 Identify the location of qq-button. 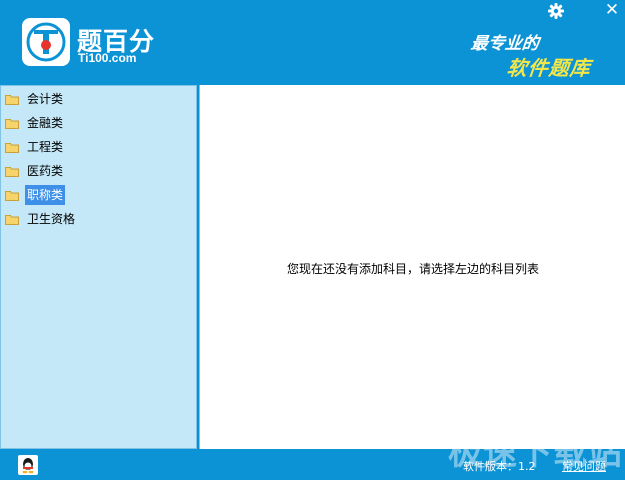
(28, 465).